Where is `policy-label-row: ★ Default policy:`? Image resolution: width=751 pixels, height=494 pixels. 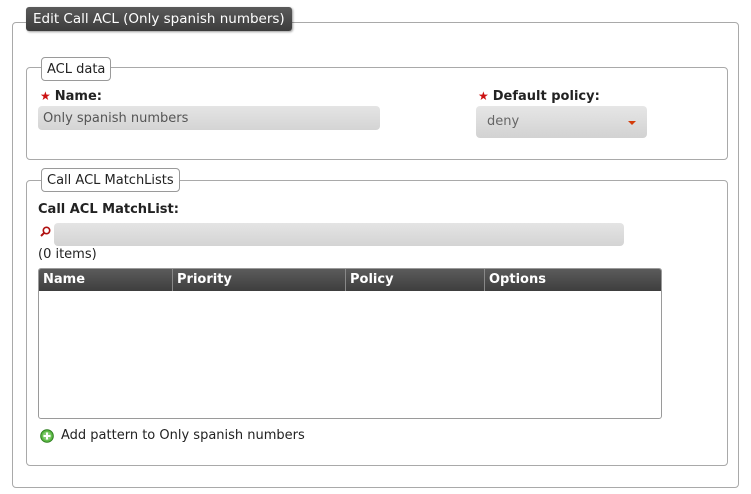
policy-label-row: ★ Default policy: is located at coordinates (539, 96).